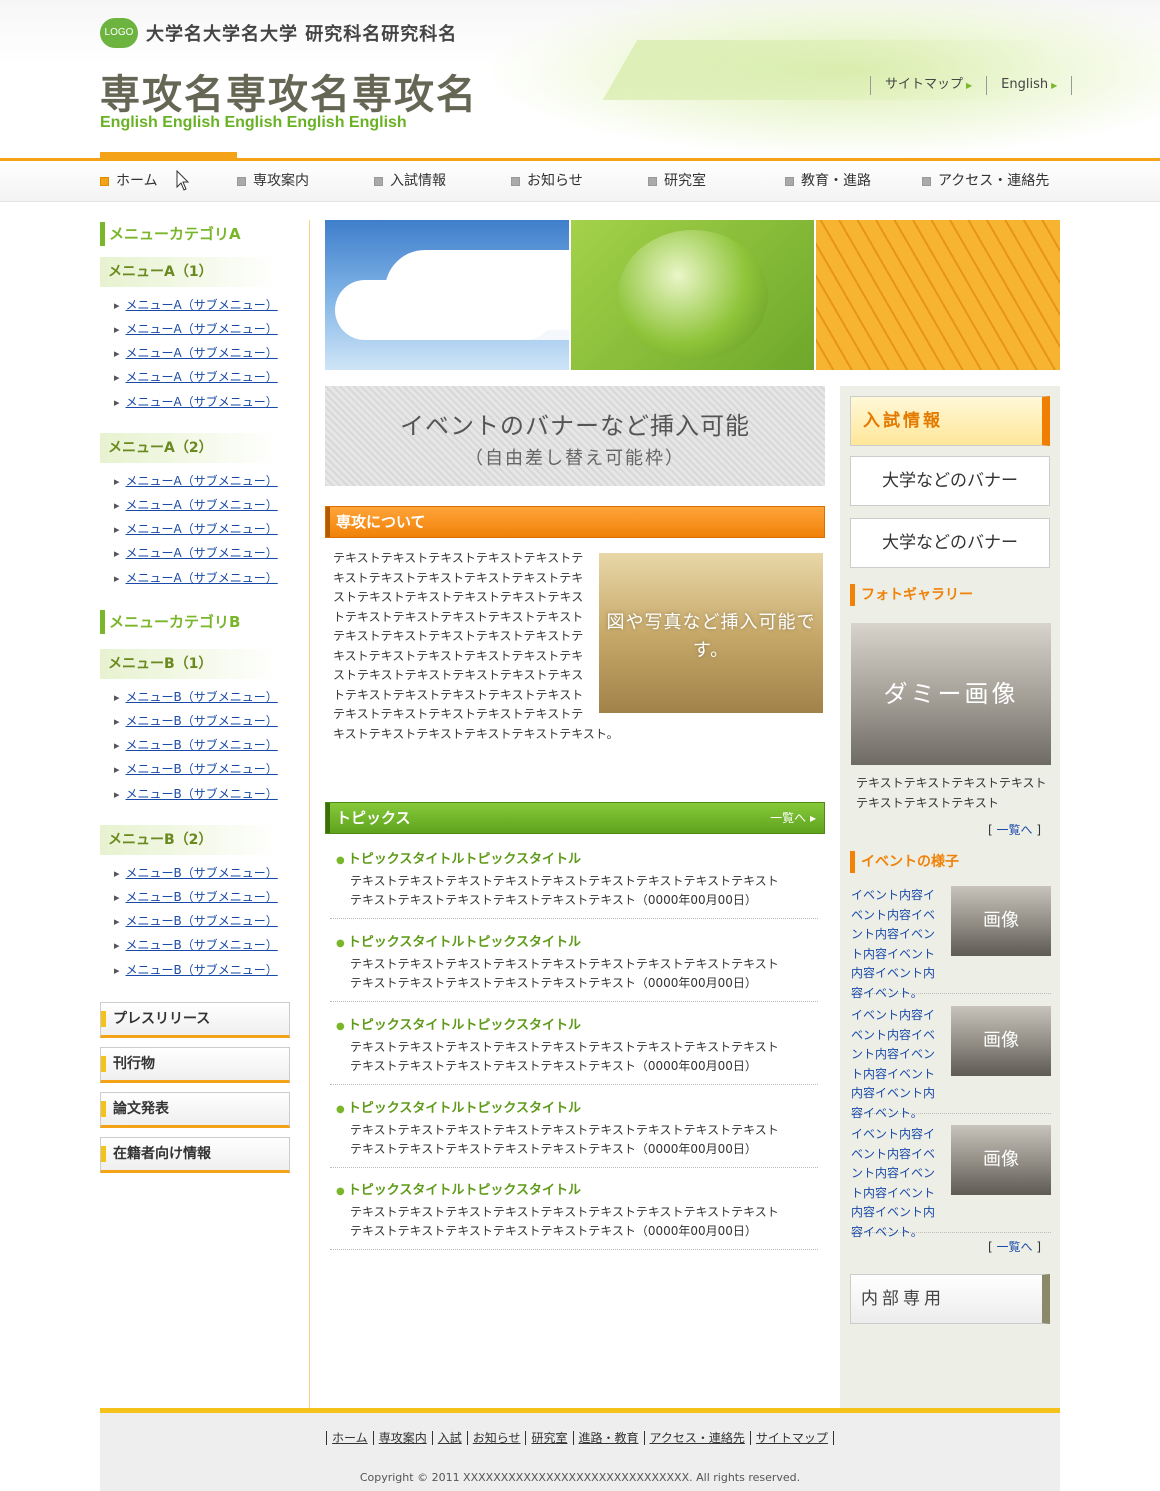  Describe the element at coordinates (305, 181) in the screenshot. I see `nav-program: 専攻案内` at that location.